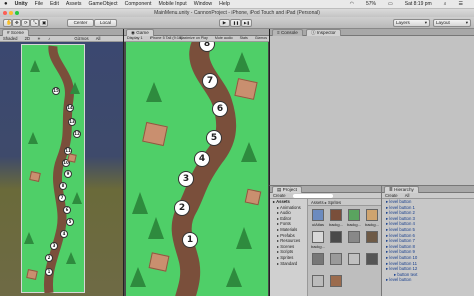 Image resolution: width=474 pixels, height=296 pixels. What do you see at coordinates (323, 32) in the screenshot?
I see `tab-inspector: ⓘ Inspector` at bounding box center [323, 32].